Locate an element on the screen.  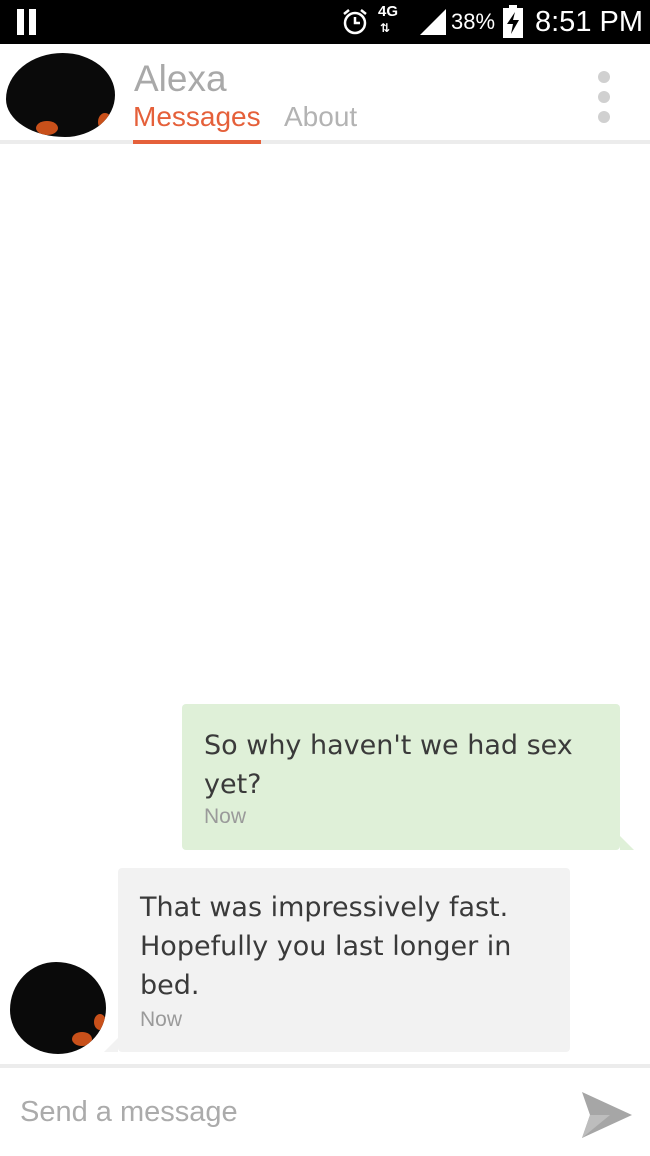
message-text: So why haven't we had sex yet? is located at coordinates (388, 765).